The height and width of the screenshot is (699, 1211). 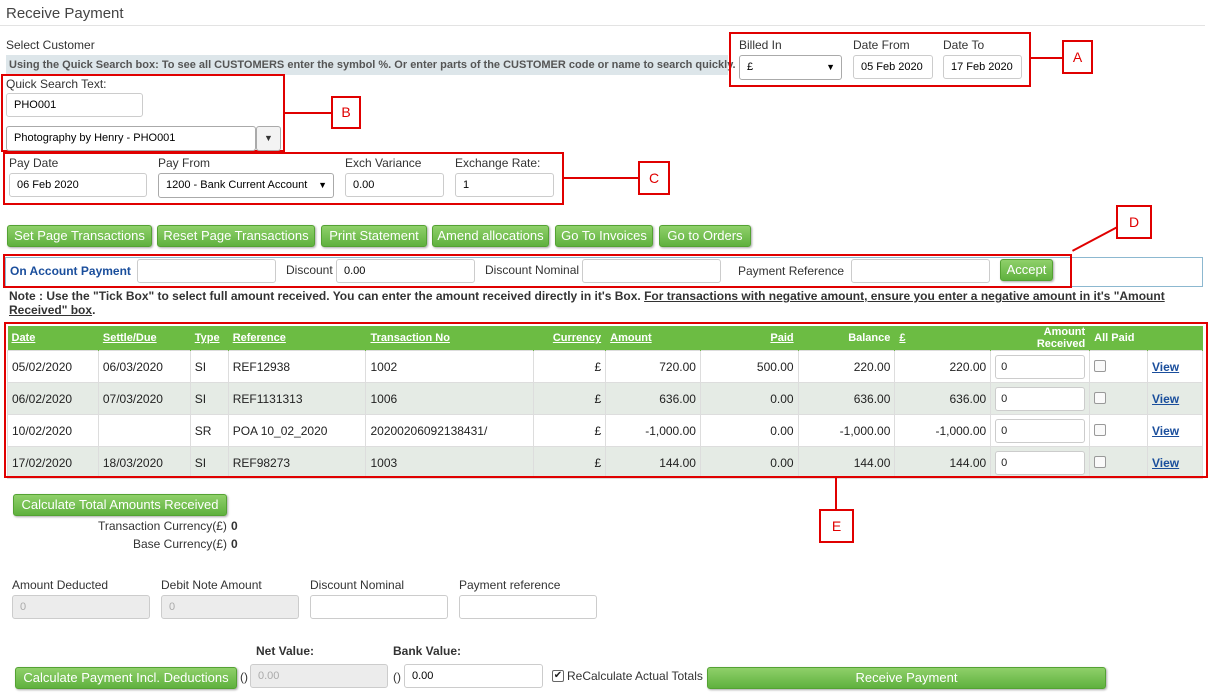 What do you see at coordinates (60, 585) in the screenshot?
I see `amount-deducted-label: Amount Deducted` at bounding box center [60, 585].